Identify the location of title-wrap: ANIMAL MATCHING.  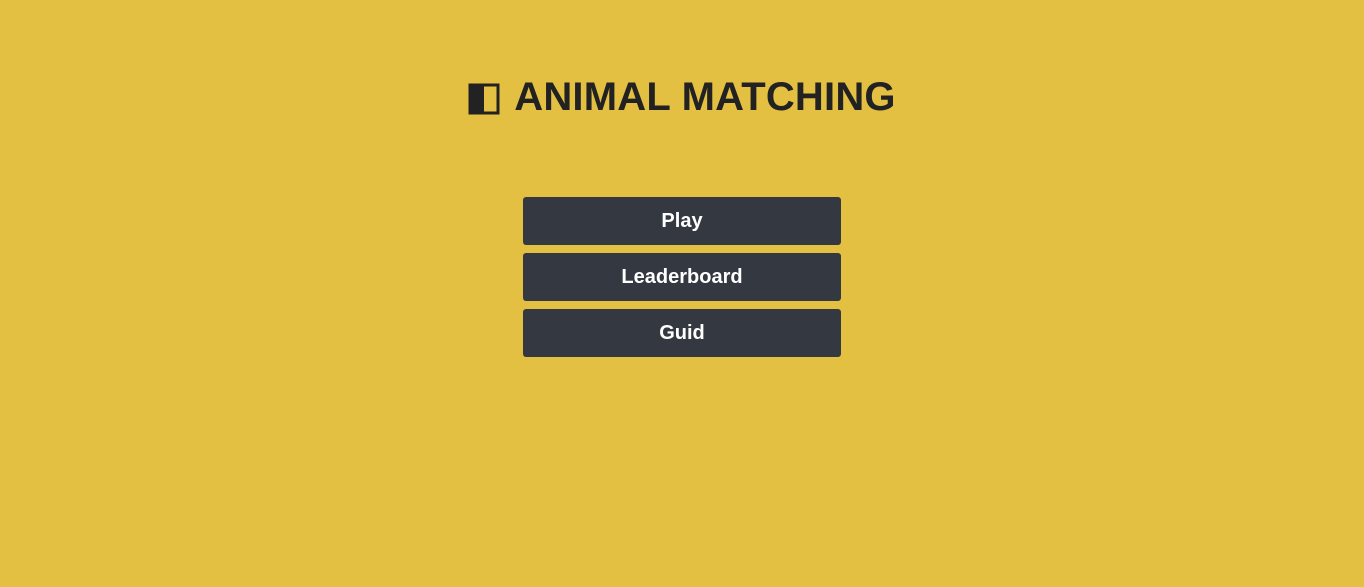
(682, 97).